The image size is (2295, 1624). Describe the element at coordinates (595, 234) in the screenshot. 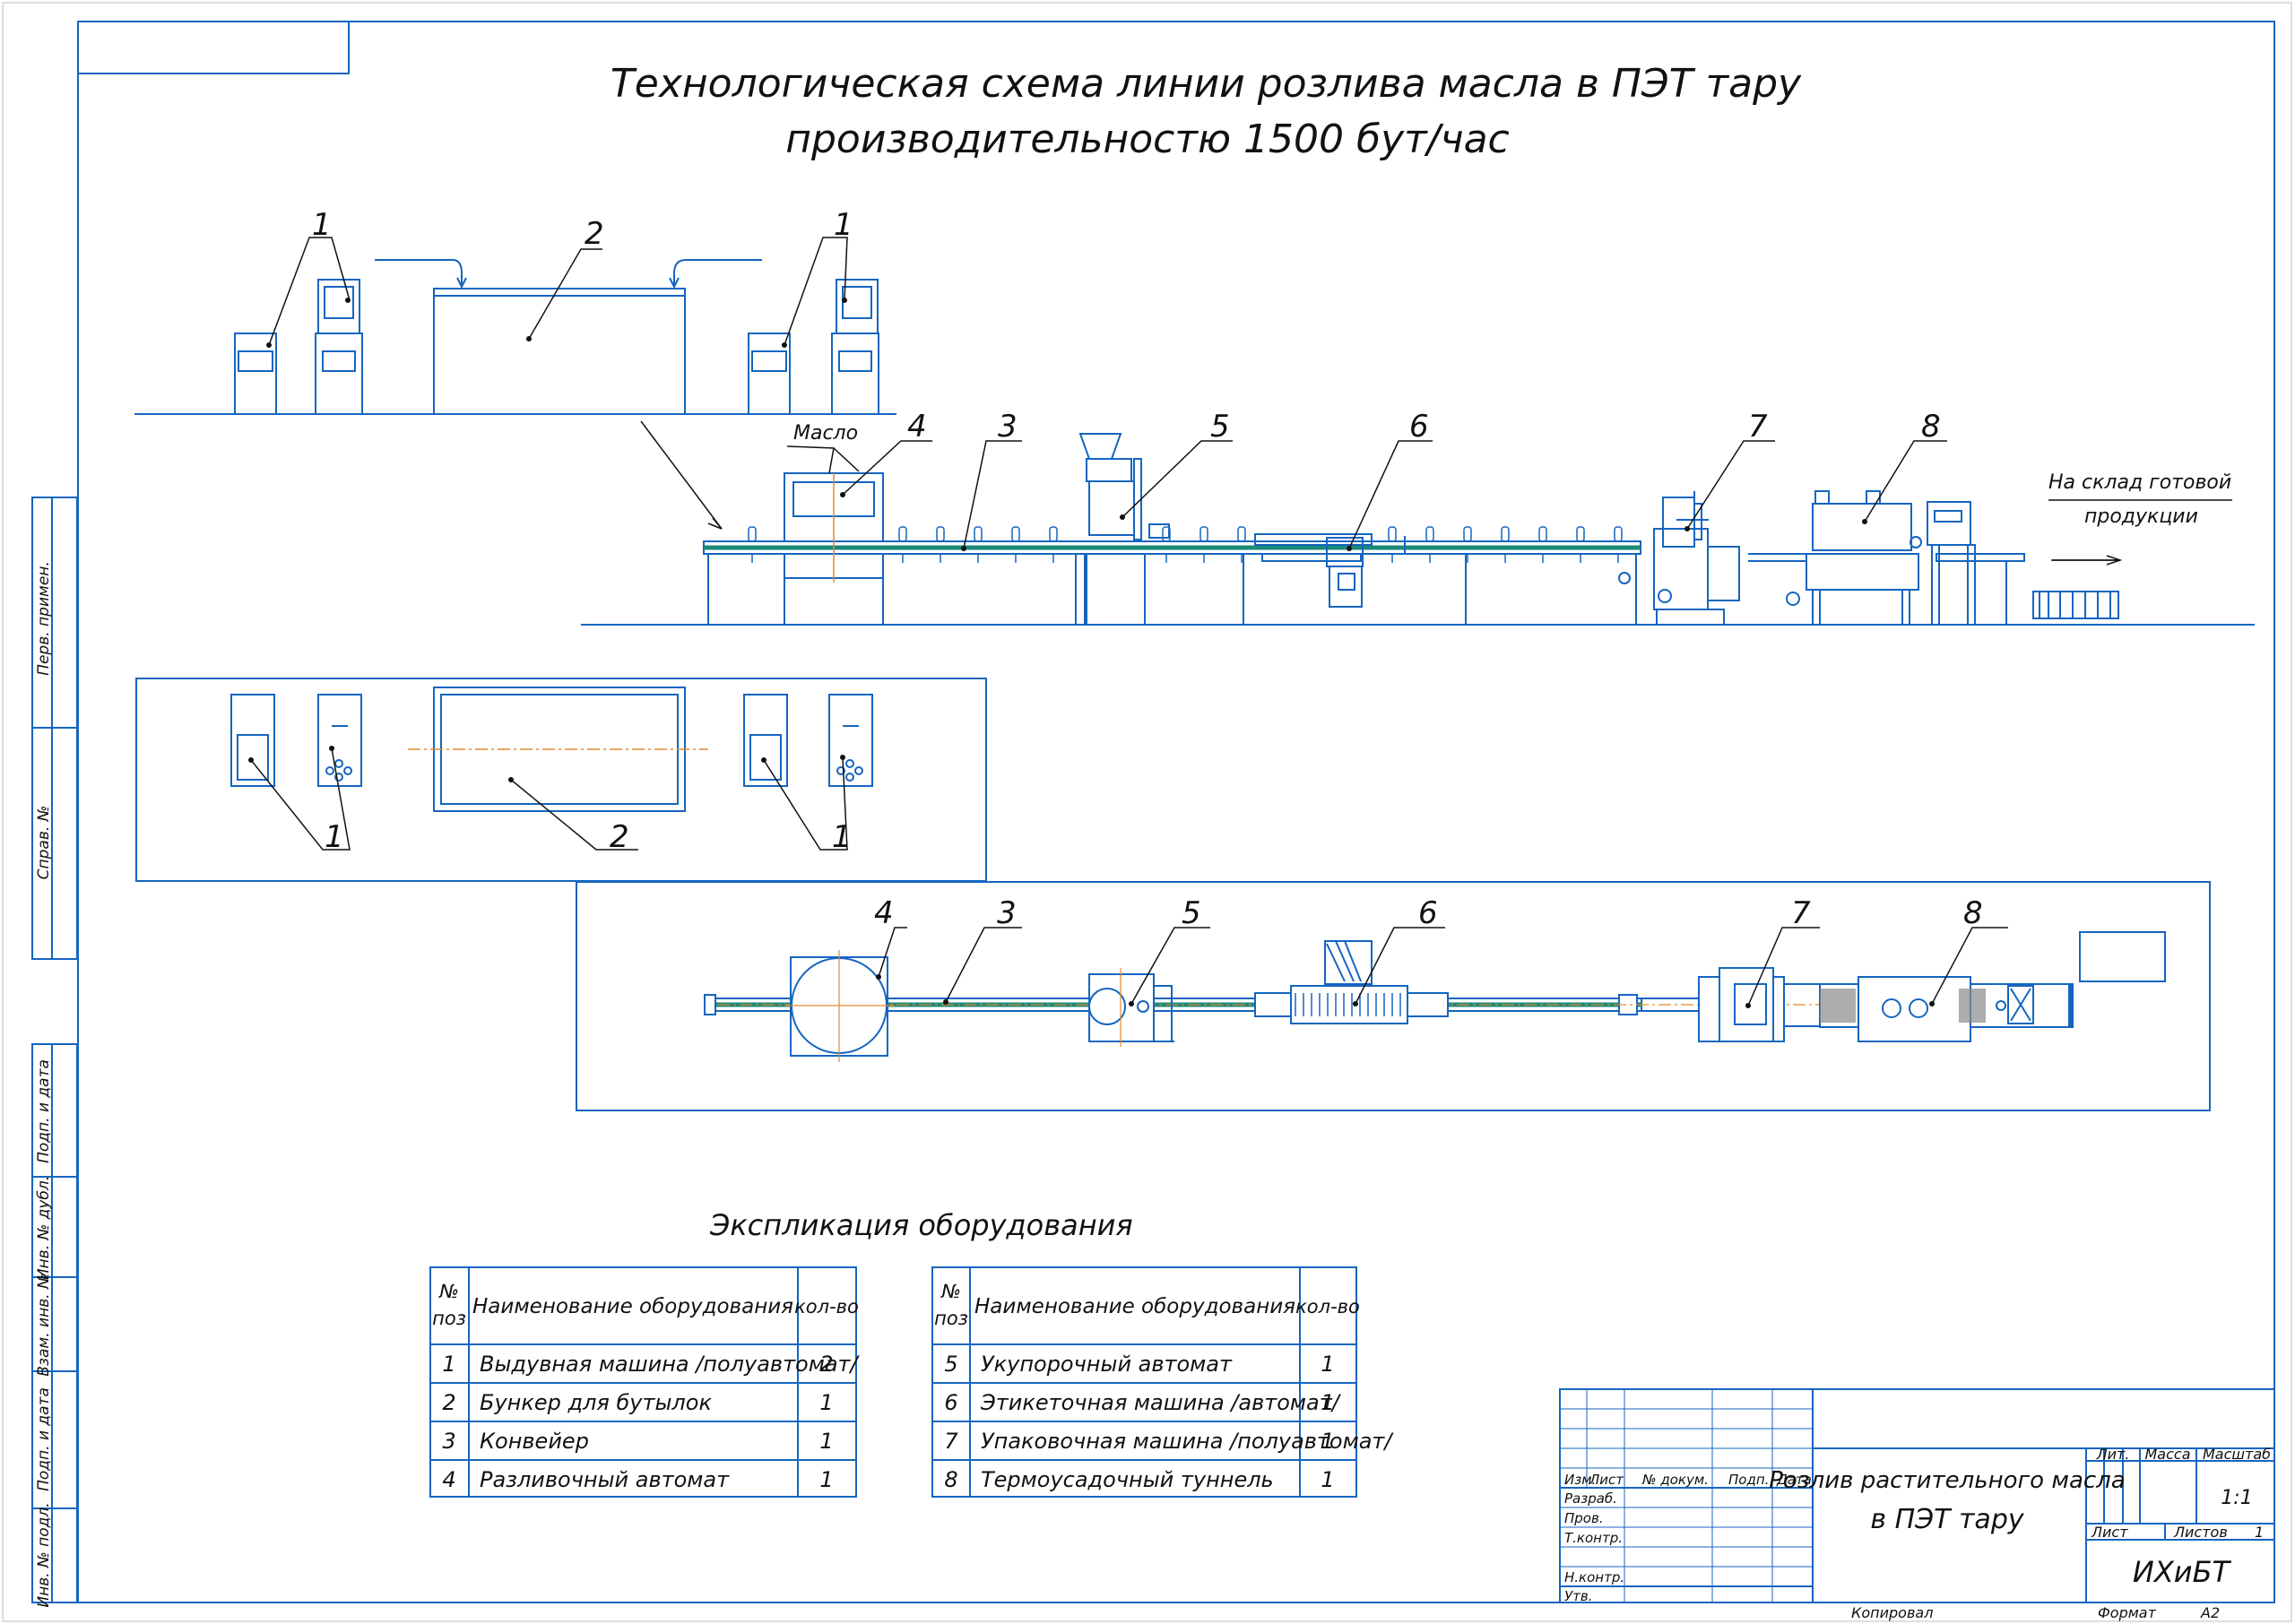

I see `elev-label-pos-2: 2` at that location.